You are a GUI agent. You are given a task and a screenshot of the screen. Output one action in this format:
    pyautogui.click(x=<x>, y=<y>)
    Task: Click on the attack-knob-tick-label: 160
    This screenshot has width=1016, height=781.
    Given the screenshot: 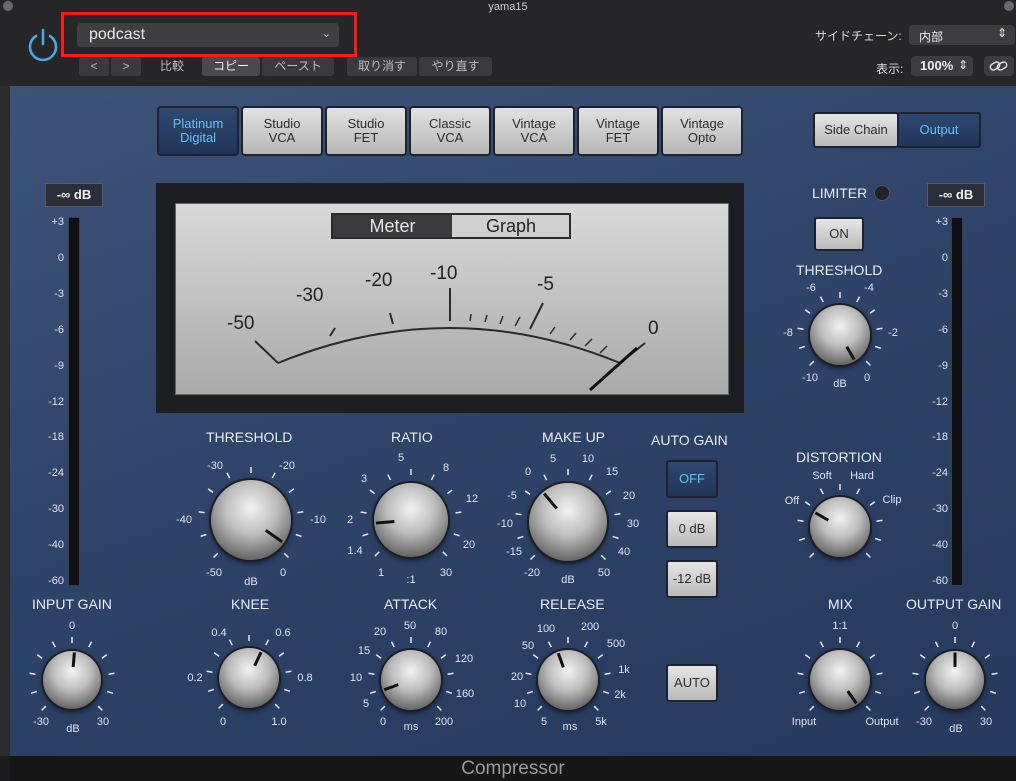 What is the action you would take?
    pyautogui.click(x=465, y=694)
    